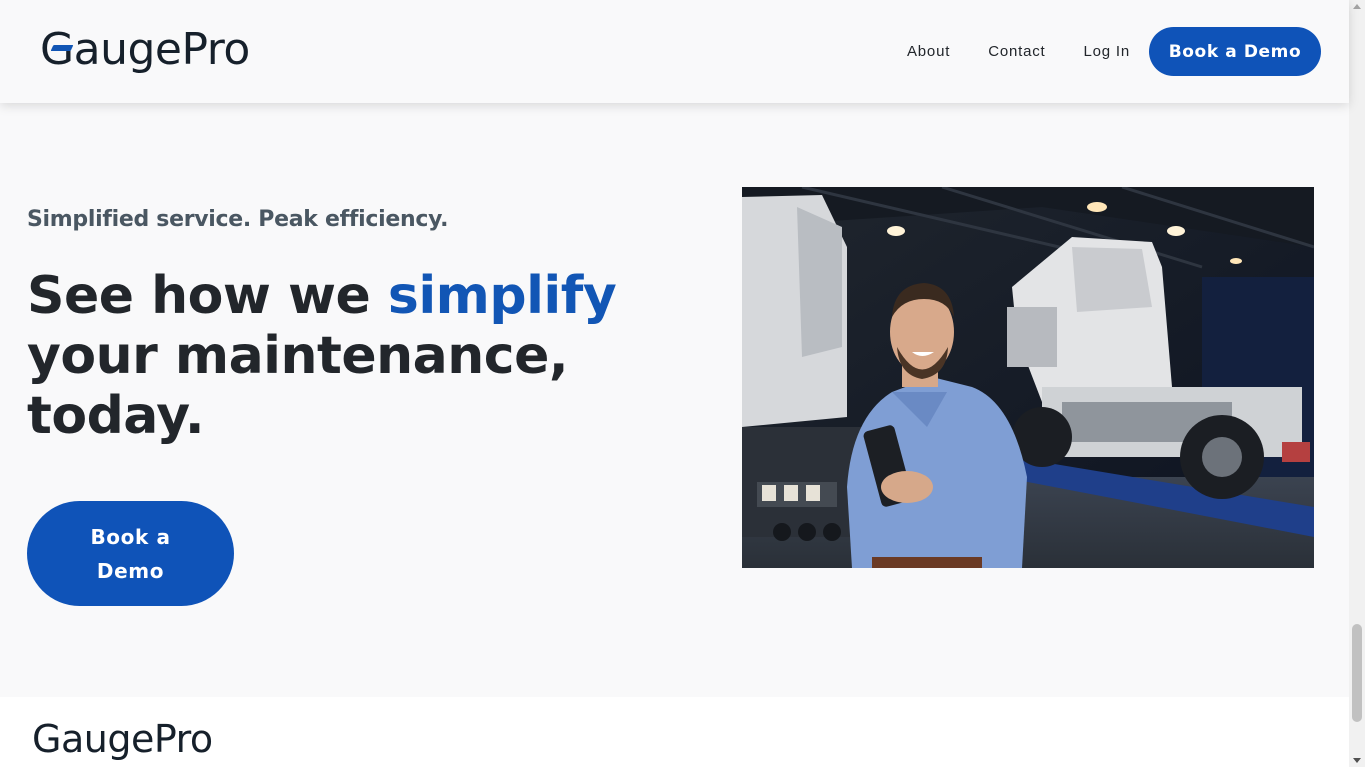  I want to click on scrollbar-thumb, so click(1357, 673).